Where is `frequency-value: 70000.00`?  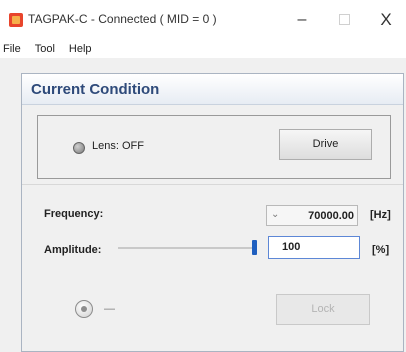 frequency-value: 70000.00 is located at coordinates (331, 216).